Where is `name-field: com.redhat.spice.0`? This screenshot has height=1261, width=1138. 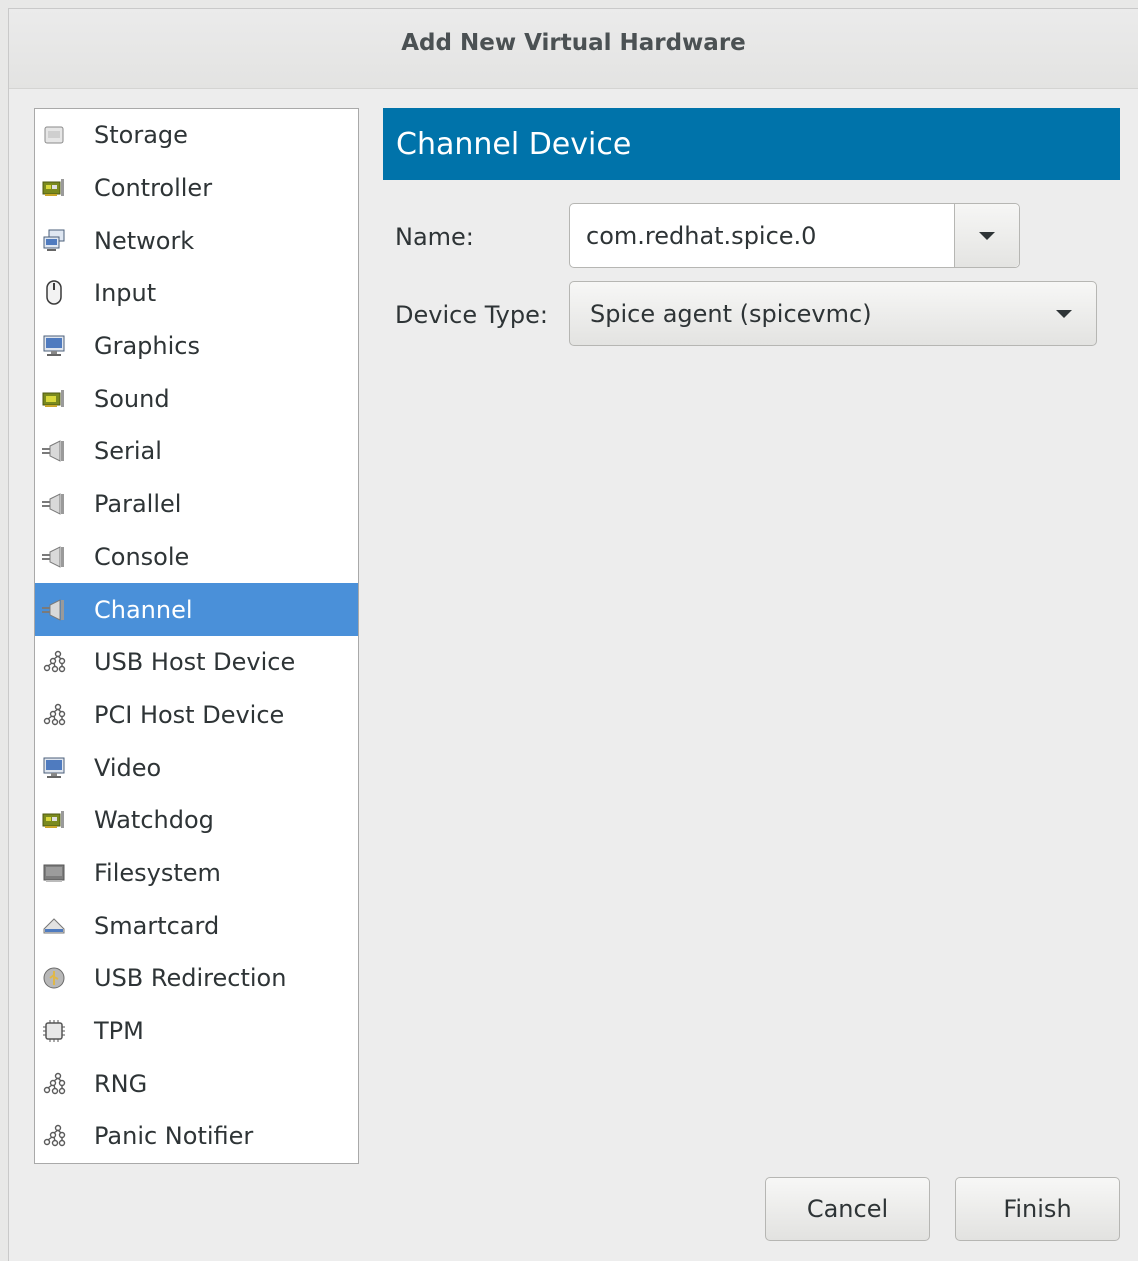
name-field: com.redhat.spice.0 is located at coordinates (770, 236).